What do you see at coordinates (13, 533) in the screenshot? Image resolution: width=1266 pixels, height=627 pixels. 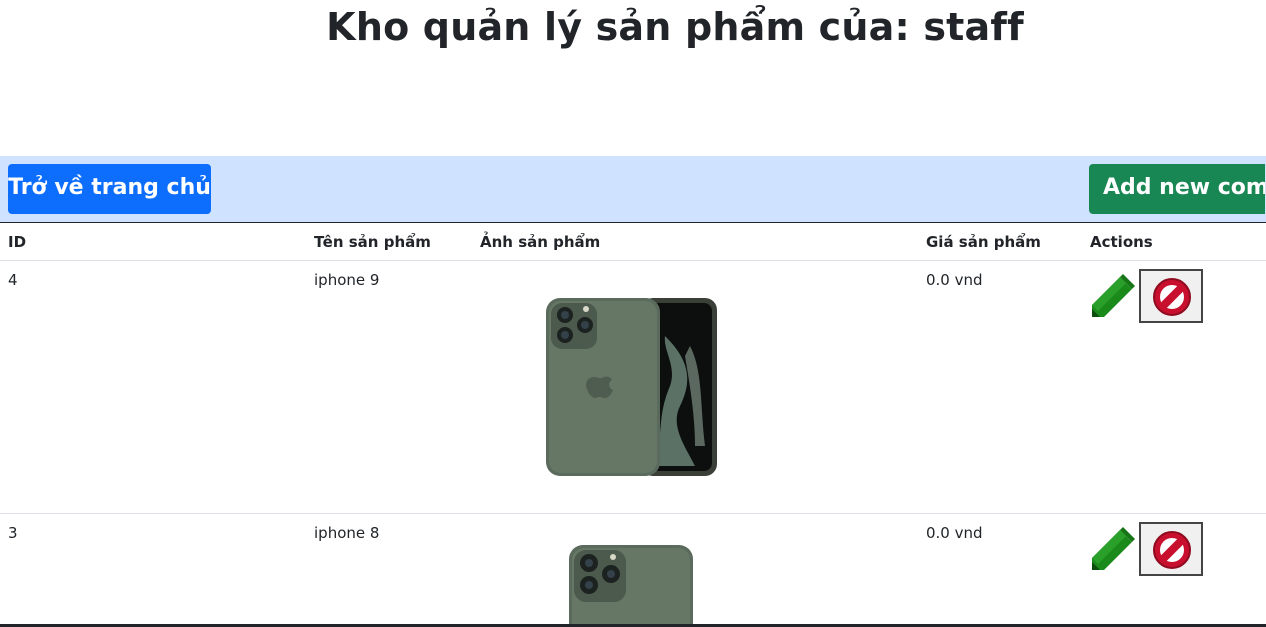 I see `row-id: 3` at bounding box center [13, 533].